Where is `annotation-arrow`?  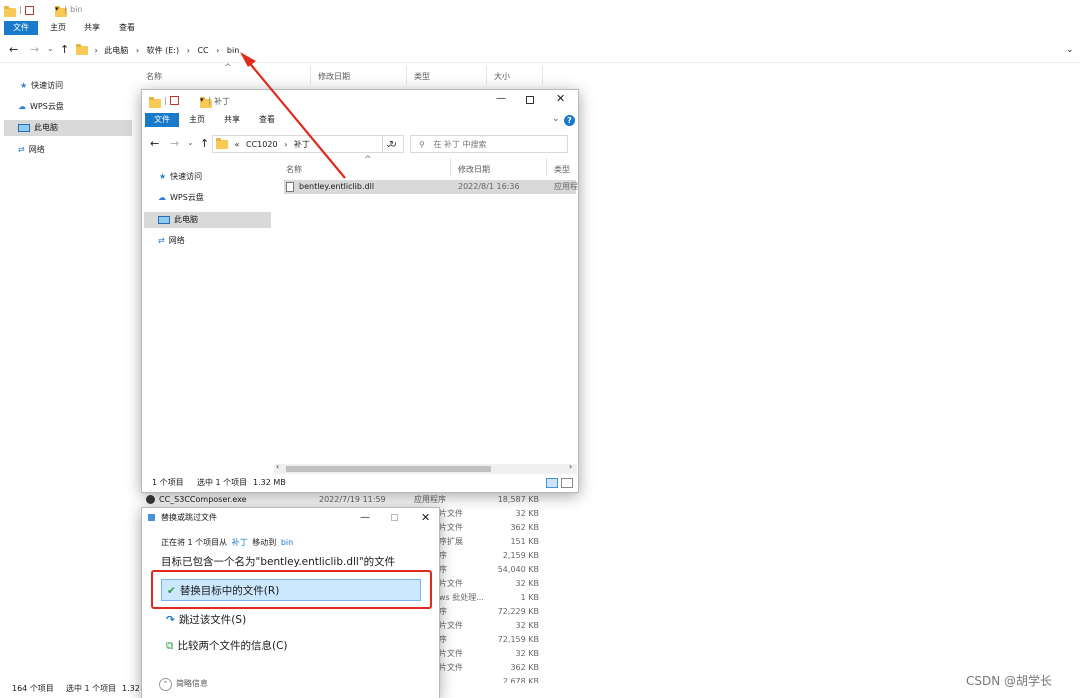
annotation-arrow is located at coordinates (293, 115).